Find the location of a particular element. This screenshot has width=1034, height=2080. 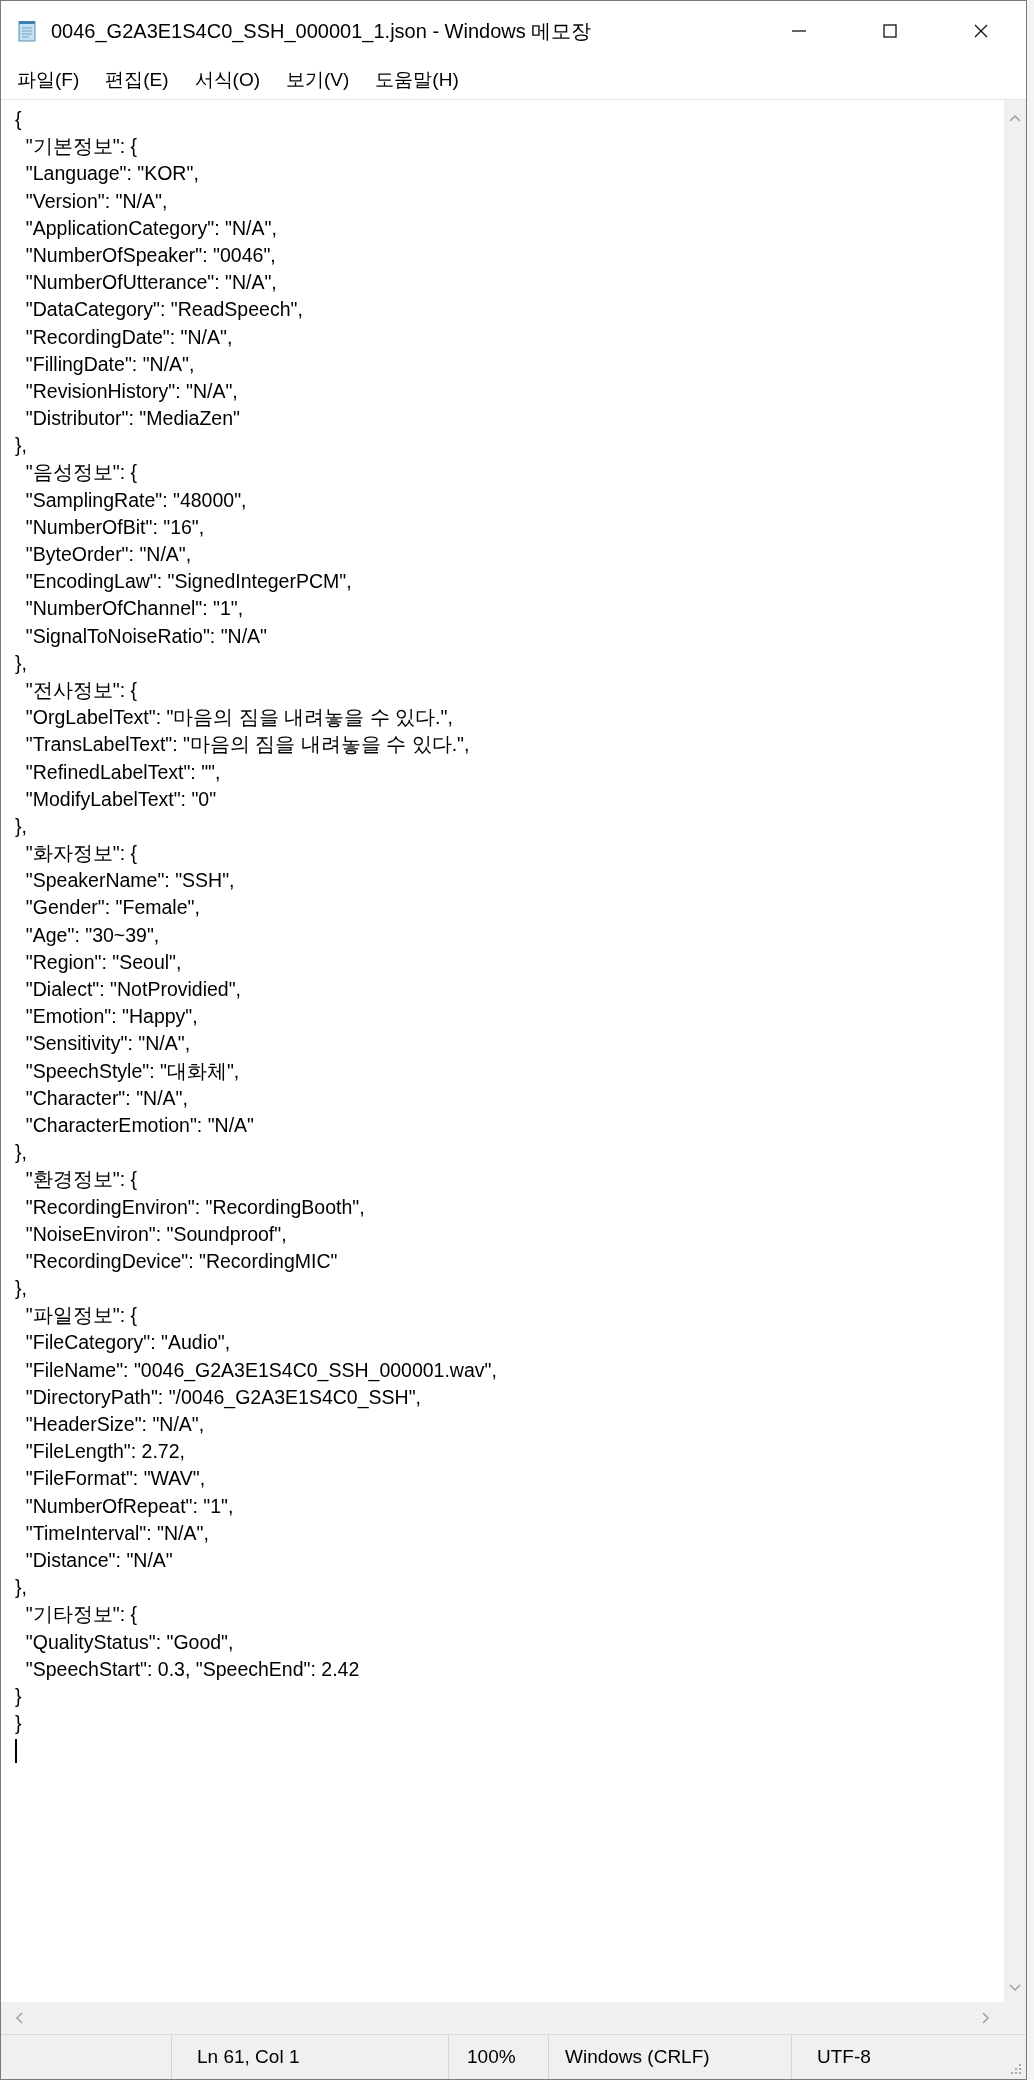

text-line: "음성정보": { is located at coordinates (81, 473).